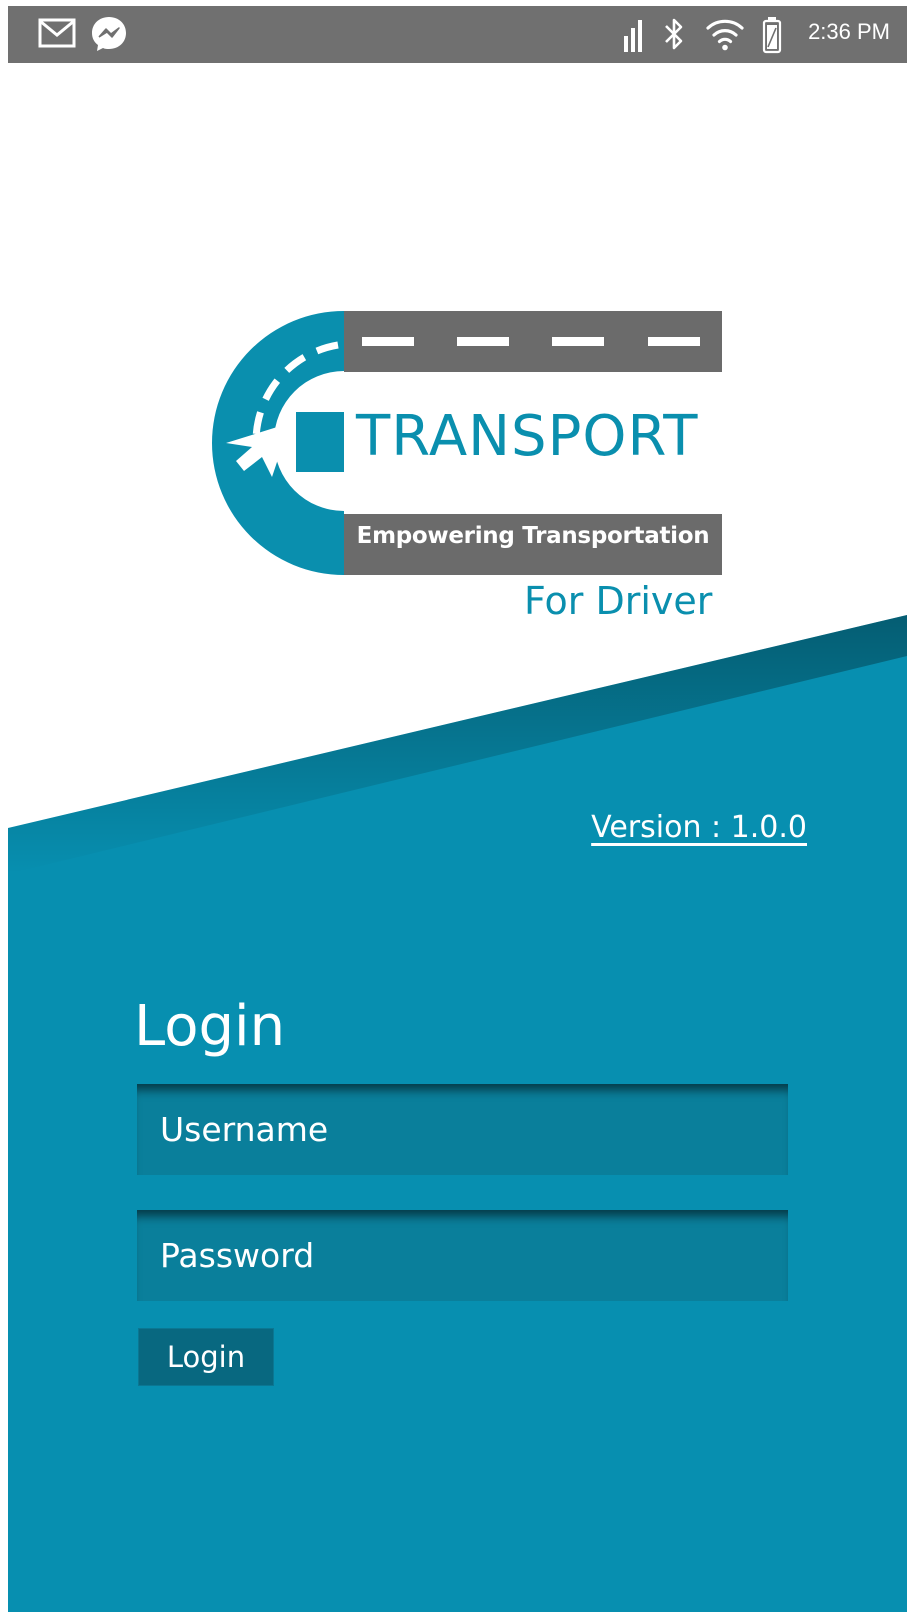 The width and height of the screenshot is (907, 1612). I want to click on logo-wordmark: TRANSPORT, so click(527, 436).